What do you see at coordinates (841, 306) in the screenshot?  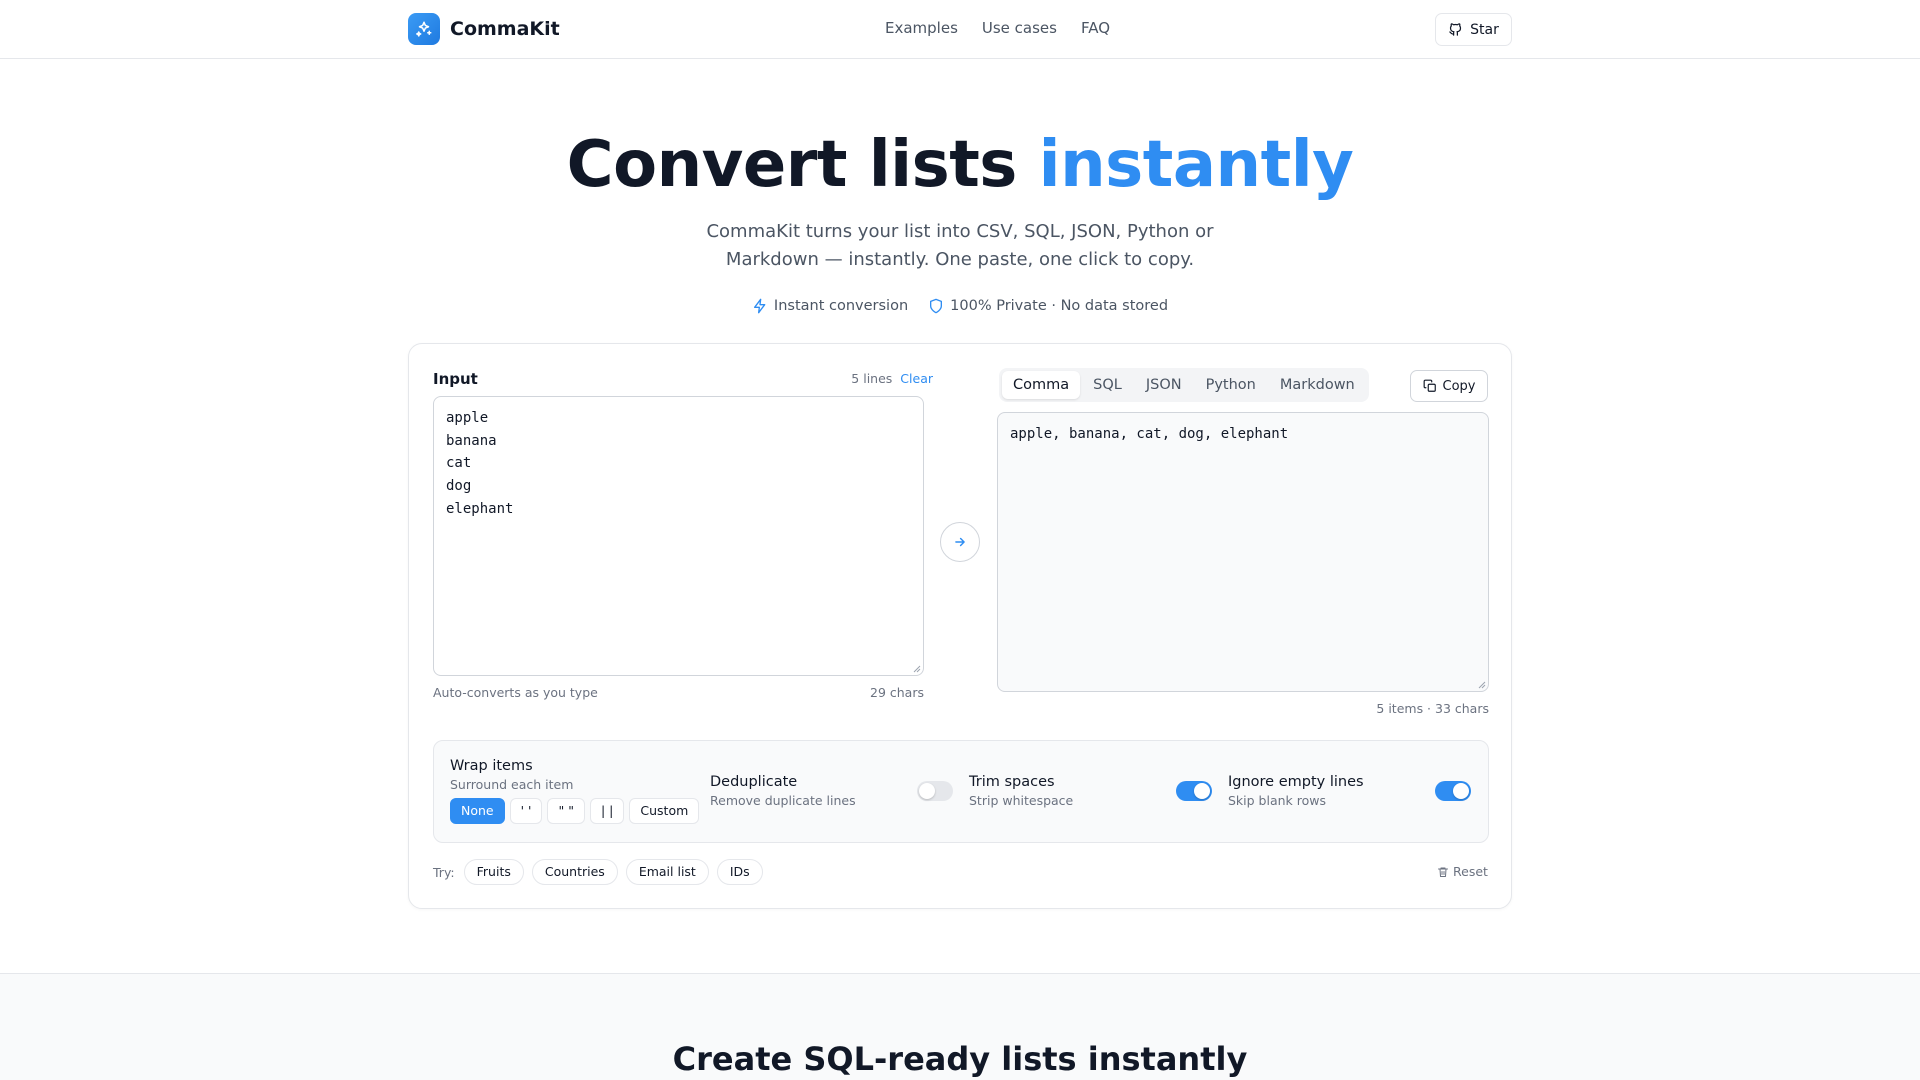 I see `feature-instant-label: Instant conversion` at bounding box center [841, 306].